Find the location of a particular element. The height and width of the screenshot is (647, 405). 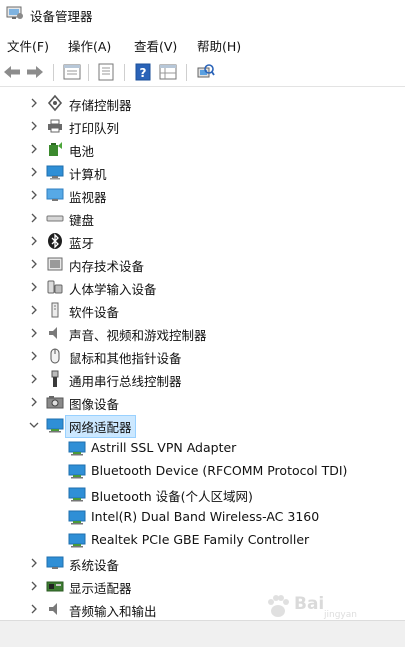

tree-node-keyboards: 键盘 is located at coordinates (202, 218).